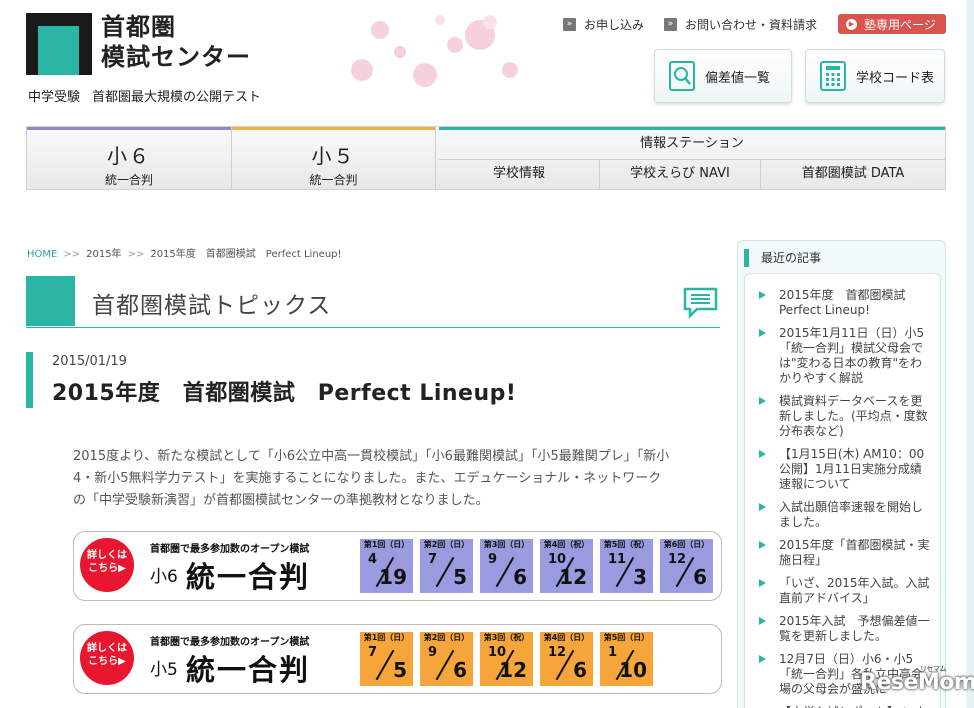 The height and width of the screenshot is (708, 974). Describe the element at coordinates (917, 680) in the screenshot. I see `resemom-watermark: リセマム ReseMom` at that location.